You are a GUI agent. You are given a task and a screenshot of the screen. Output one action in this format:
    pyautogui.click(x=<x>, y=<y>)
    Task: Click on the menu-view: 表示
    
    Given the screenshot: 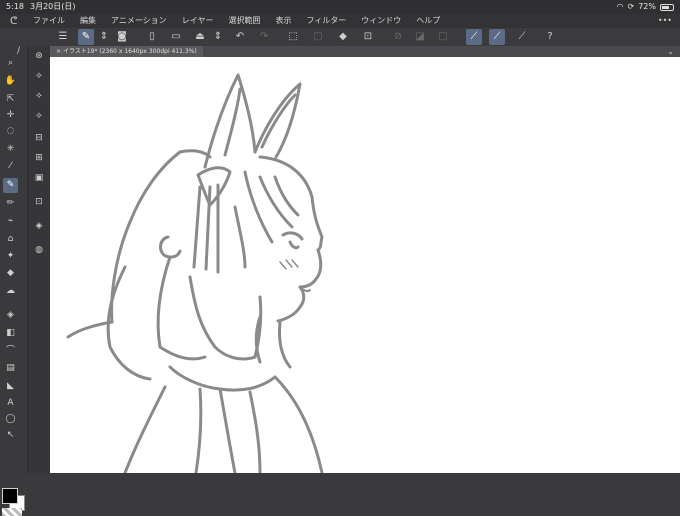 What is the action you would take?
    pyautogui.click(x=283, y=21)
    